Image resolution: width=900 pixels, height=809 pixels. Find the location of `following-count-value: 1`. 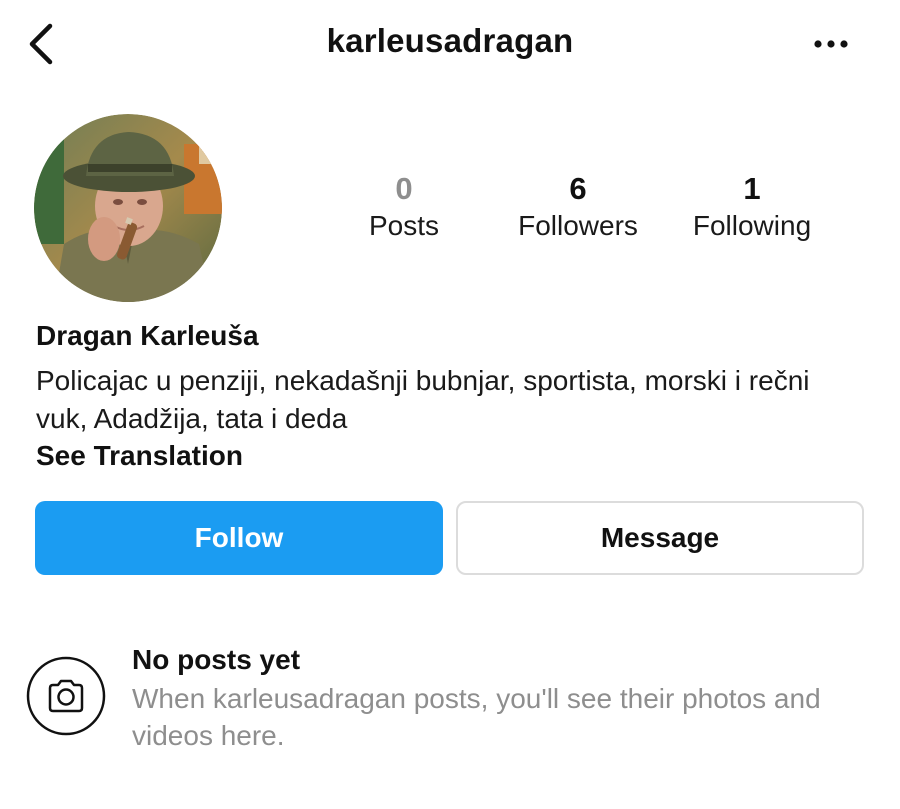

following-count-value: 1 is located at coordinates (752, 188).